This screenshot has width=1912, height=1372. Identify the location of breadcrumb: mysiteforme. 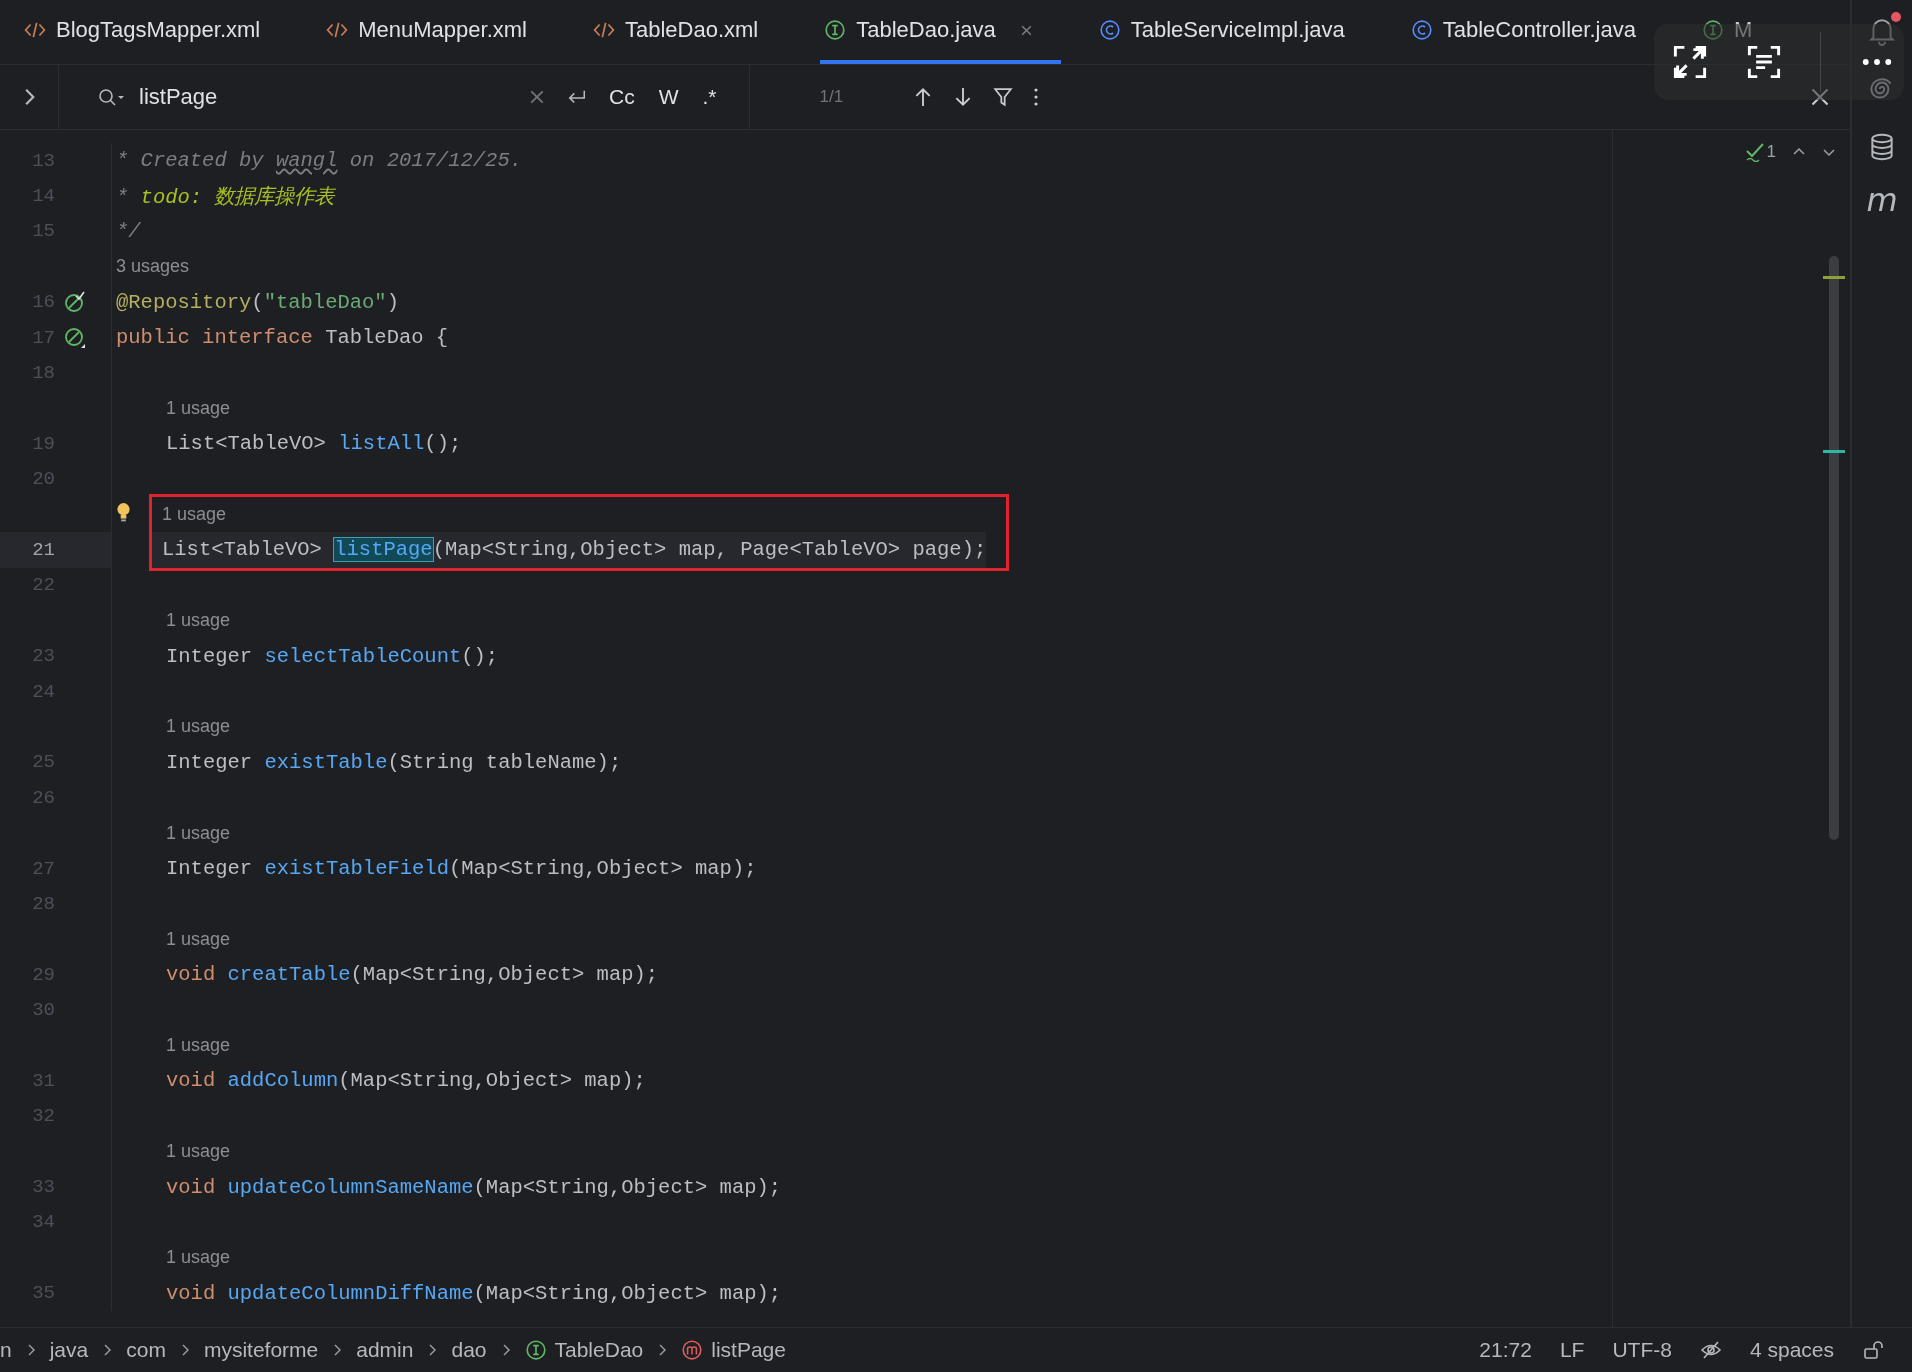
(261, 1350).